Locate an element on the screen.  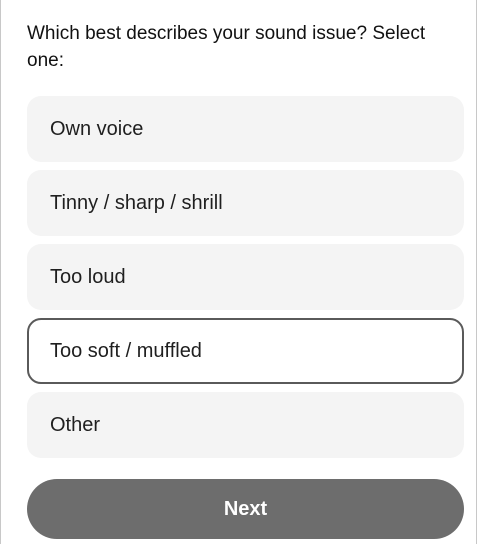
option-tinny-sharp-shrill: Tinny / sharp / shrill is located at coordinates (245, 203).